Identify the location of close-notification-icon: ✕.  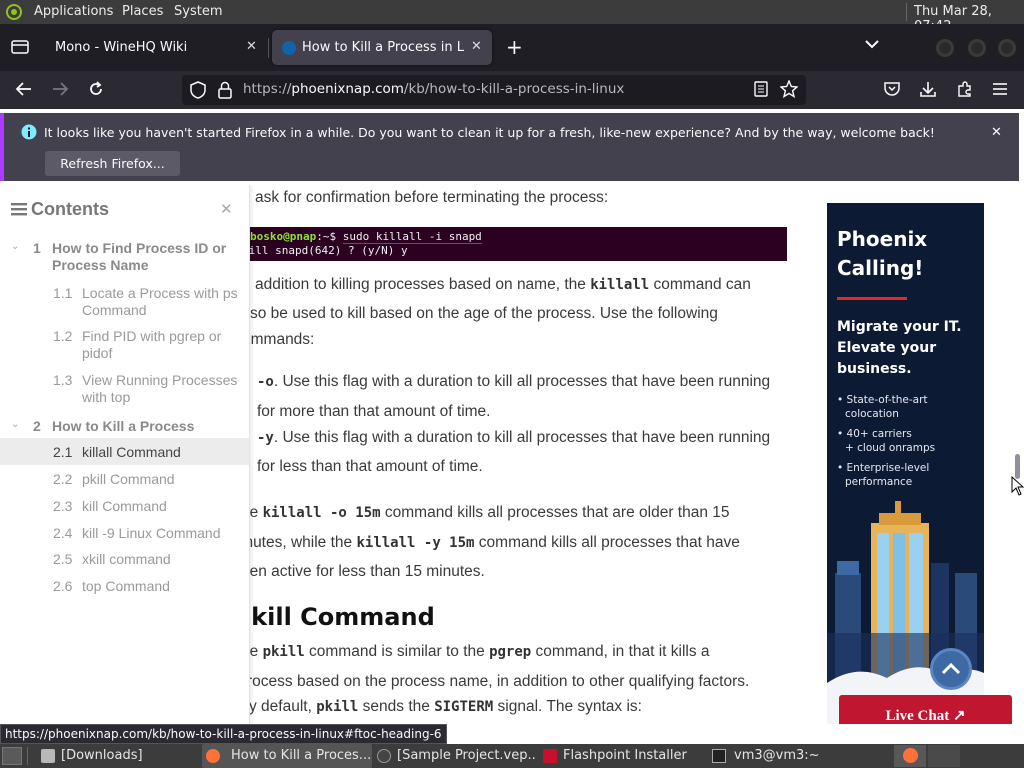
(996, 132).